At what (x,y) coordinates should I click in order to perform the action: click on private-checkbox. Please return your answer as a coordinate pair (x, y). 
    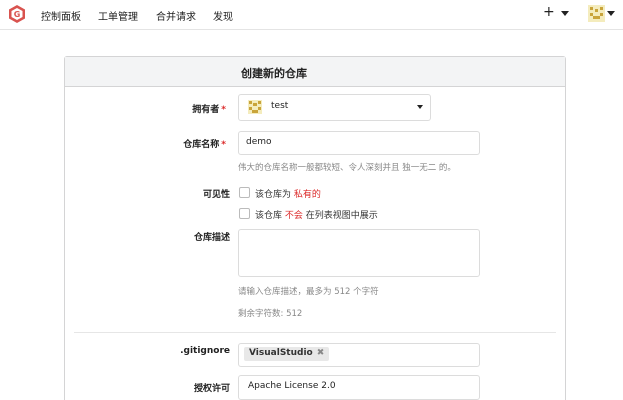
    Looking at the image, I should click on (244, 192).